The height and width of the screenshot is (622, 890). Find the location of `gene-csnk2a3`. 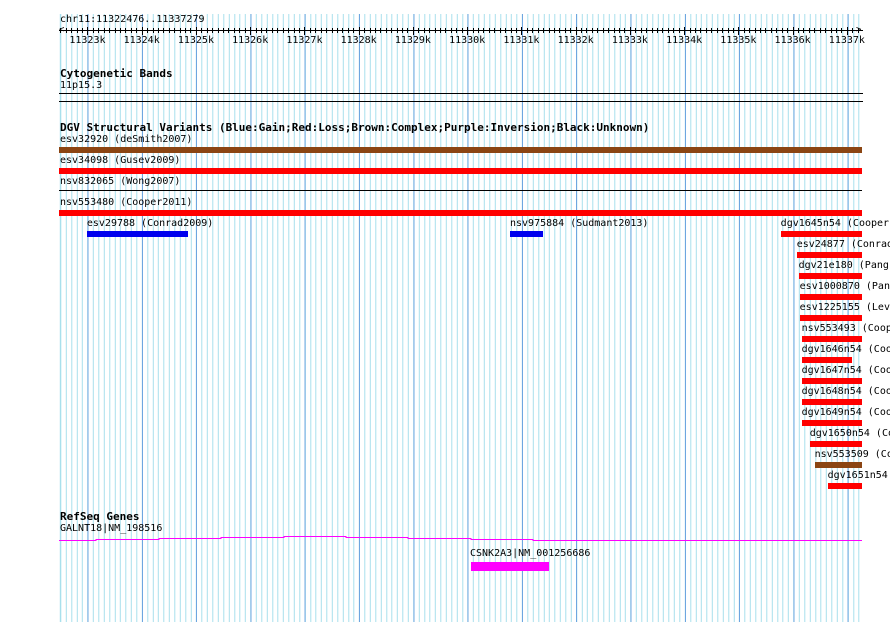

gene-csnk2a3 is located at coordinates (509, 566).